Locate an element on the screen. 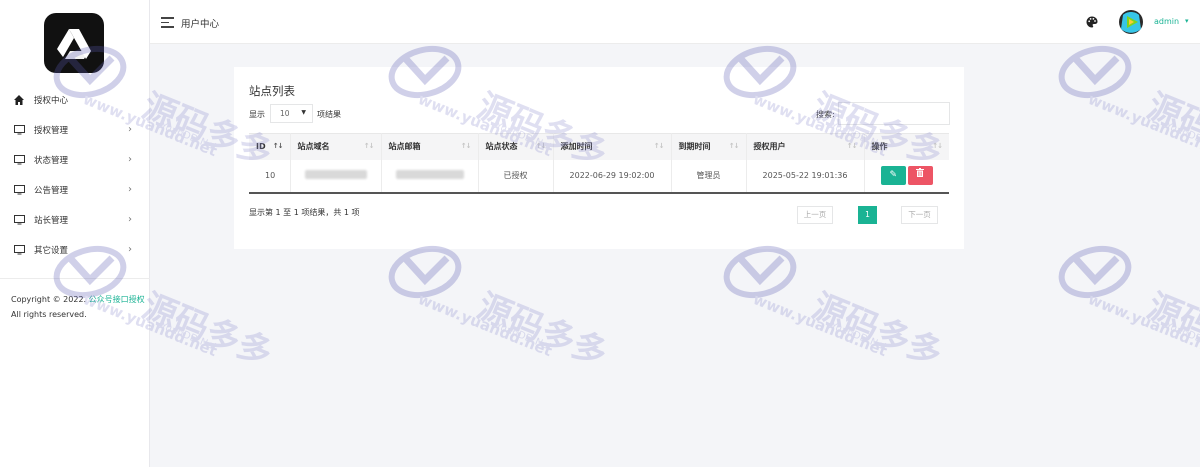 The image size is (1200, 467). top-header: 用户中心 admin ▾ is located at coordinates (675, 22).